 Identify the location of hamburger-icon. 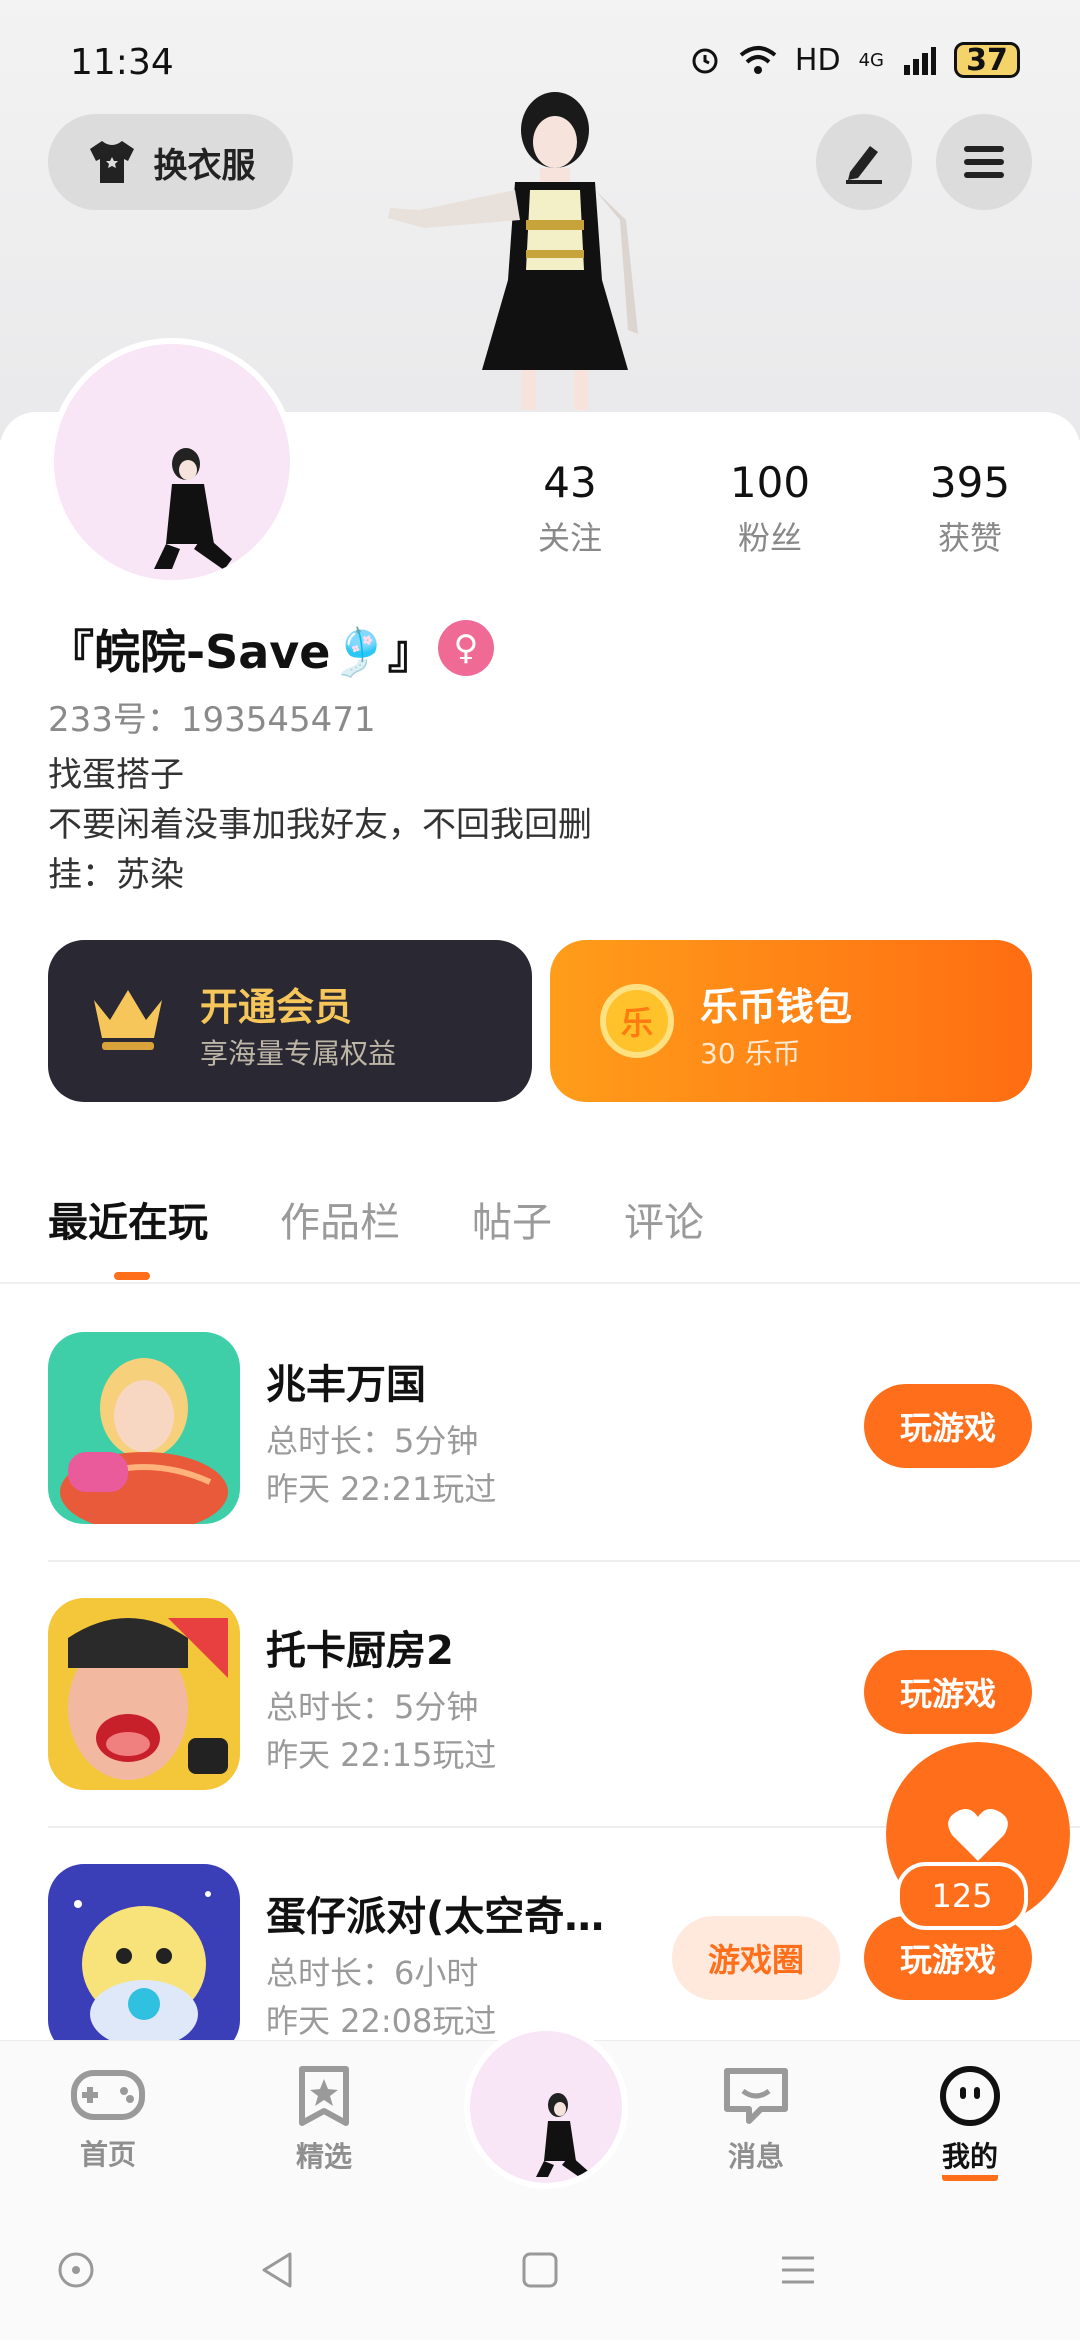
(984, 162).